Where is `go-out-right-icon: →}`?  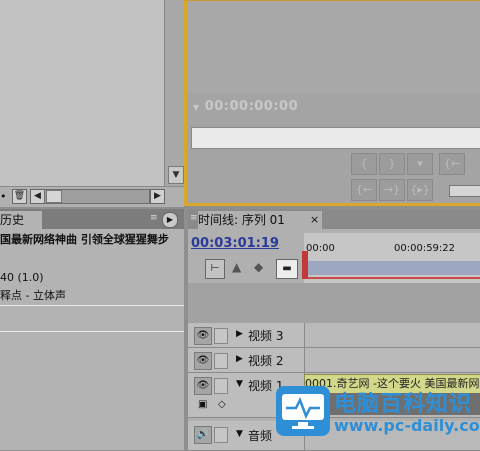
go-out-right-icon: →} is located at coordinates (392, 190).